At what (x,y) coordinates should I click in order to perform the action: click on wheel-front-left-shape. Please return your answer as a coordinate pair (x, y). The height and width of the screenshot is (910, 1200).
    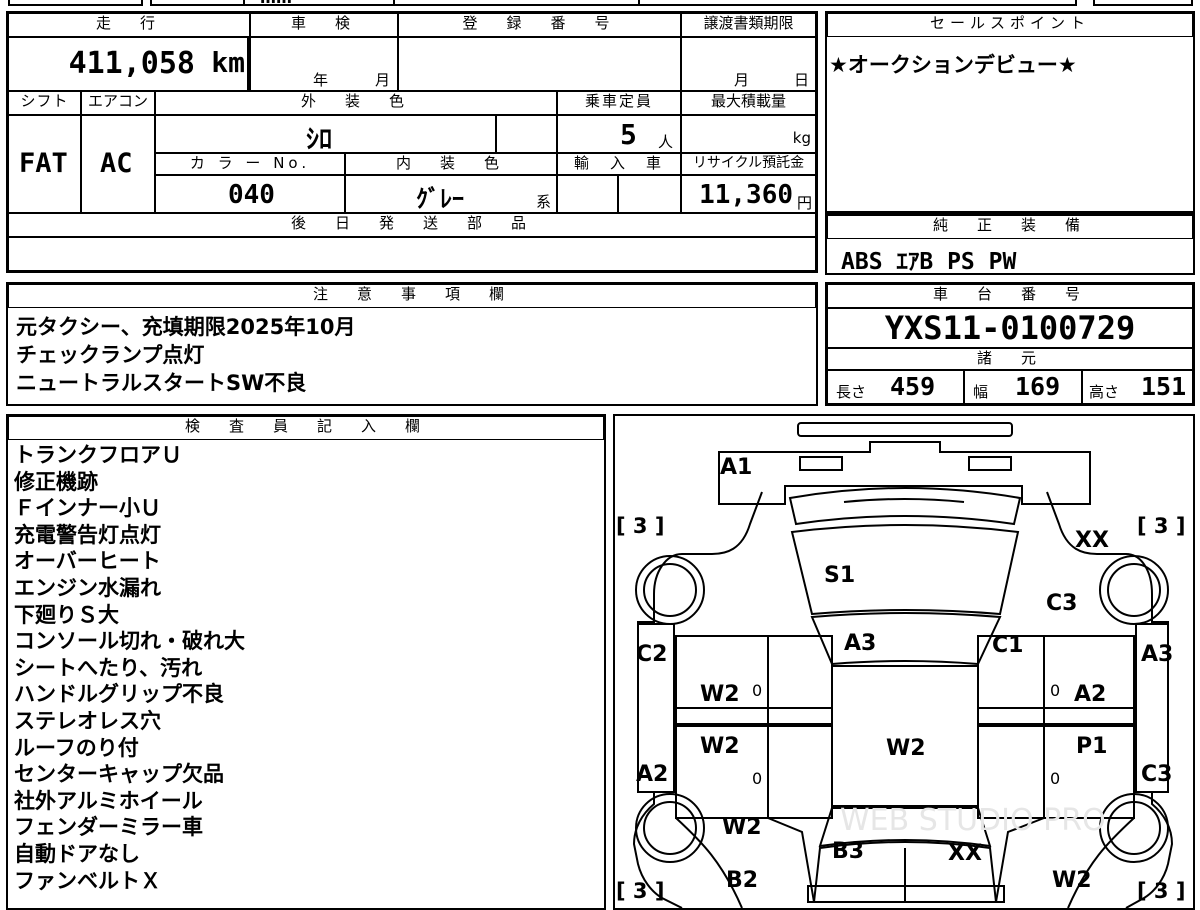
    Looking at the image, I should click on (670, 590).